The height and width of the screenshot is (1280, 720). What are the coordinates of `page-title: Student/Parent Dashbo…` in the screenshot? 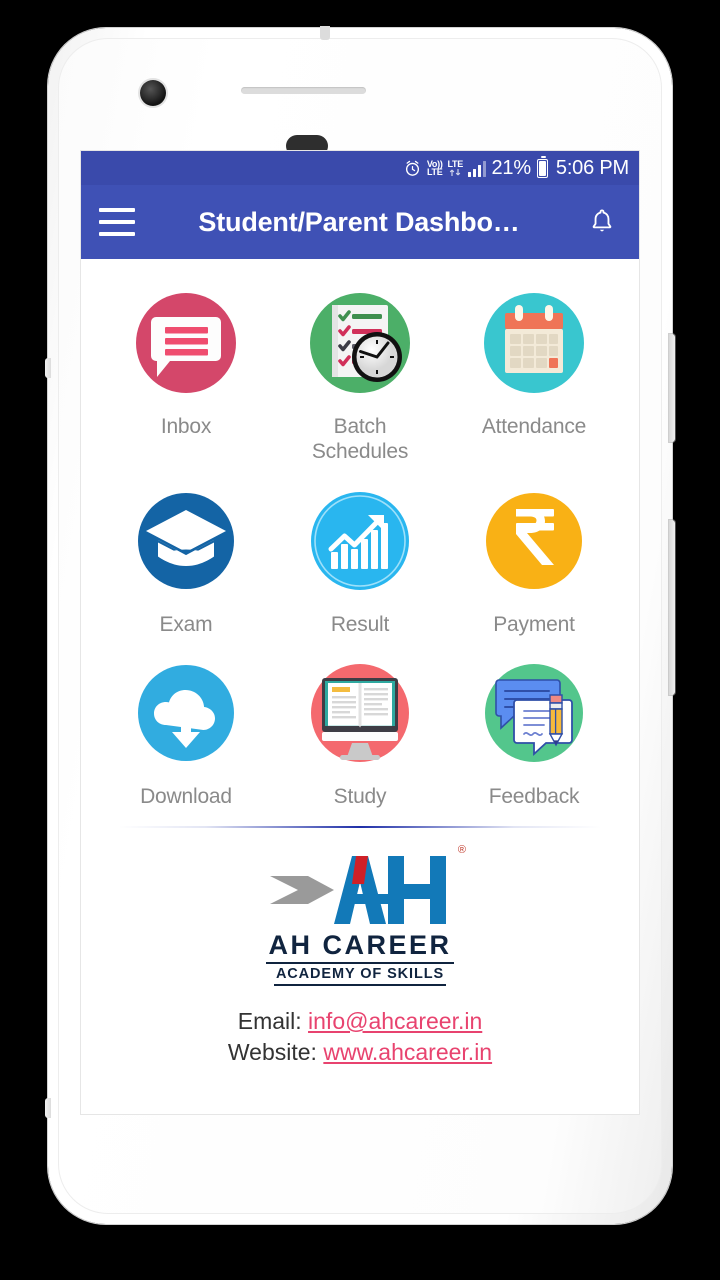 It's located at (359, 221).